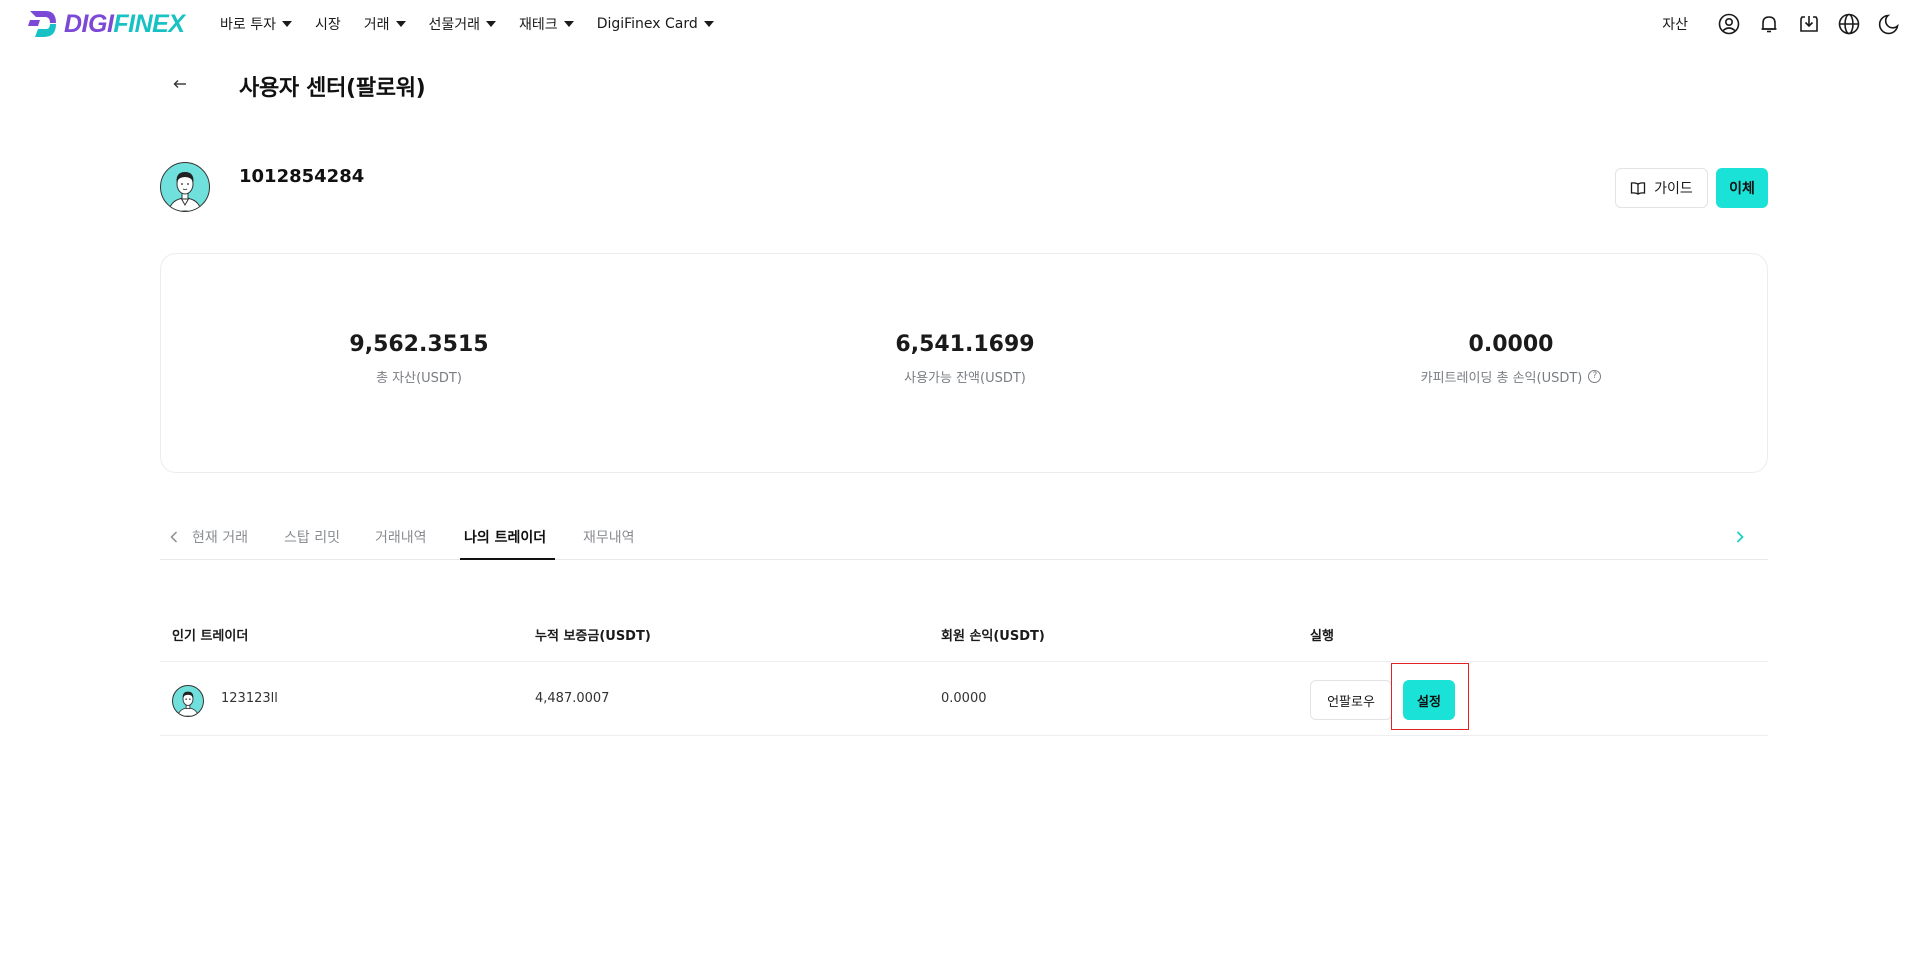  I want to click on stat-copy-trading-pnl: 0.0000 카피트레이딩 총 손익(USDT)?, so click(1511, 359).